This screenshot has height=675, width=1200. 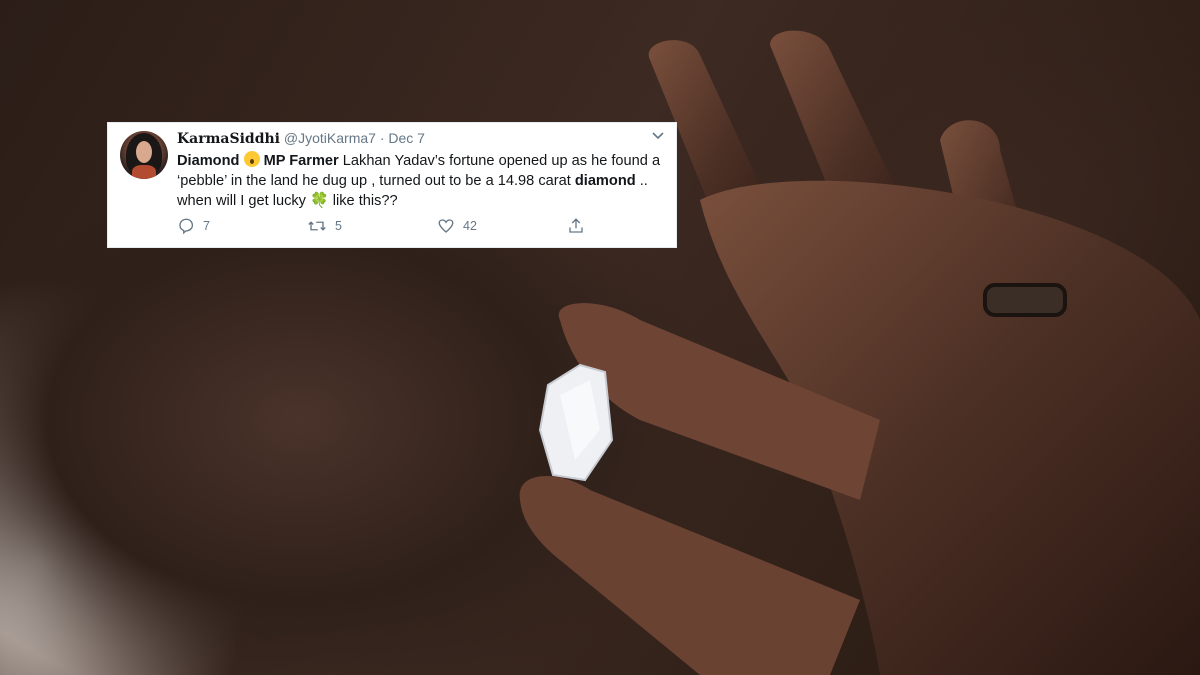 What do you see at coordinates (470, 226) in the screenshot?
I see `like-count: 42` at bounding box center [470, 226].